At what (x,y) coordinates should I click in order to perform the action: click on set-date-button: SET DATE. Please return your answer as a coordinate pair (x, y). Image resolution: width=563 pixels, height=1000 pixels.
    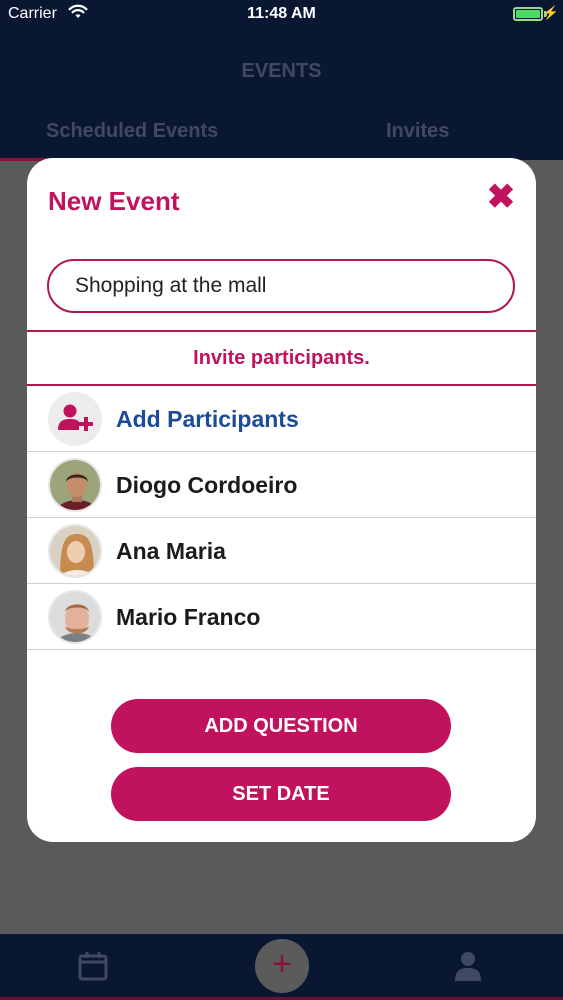
    Looking at the image, I should click on (281, 794).